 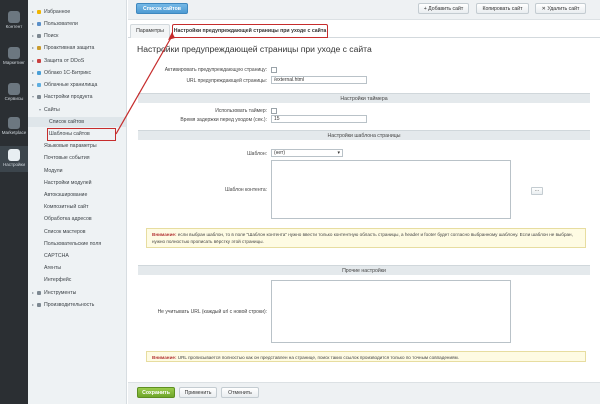 I want to click on sidebar-item: Модули, so click(x=77, y=171).